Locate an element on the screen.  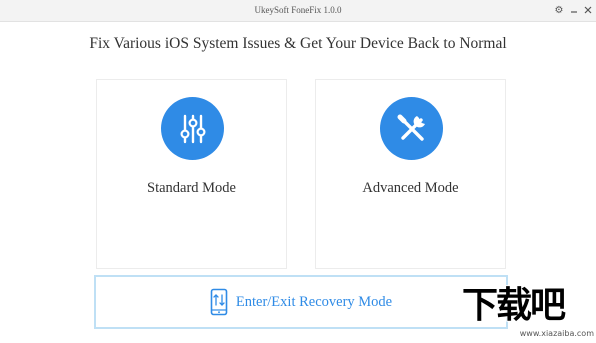
close-button is located at coordinates (588, 10).